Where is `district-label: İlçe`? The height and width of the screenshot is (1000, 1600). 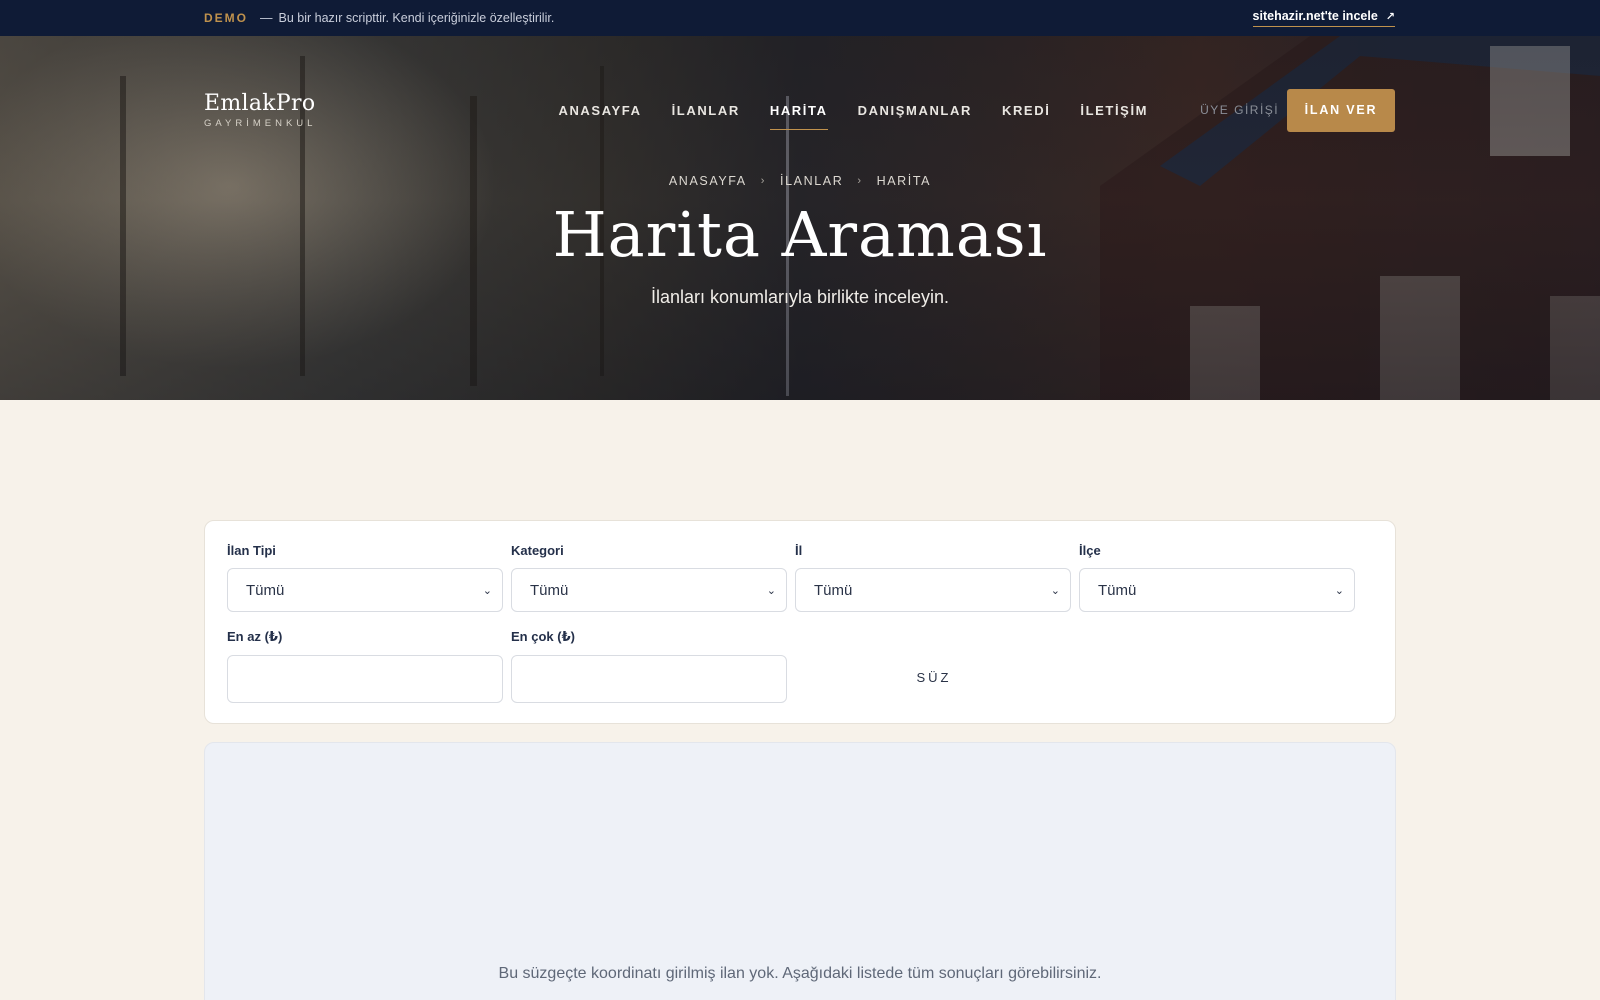 district-label: İlçe is located at coordinates (1090, 550).